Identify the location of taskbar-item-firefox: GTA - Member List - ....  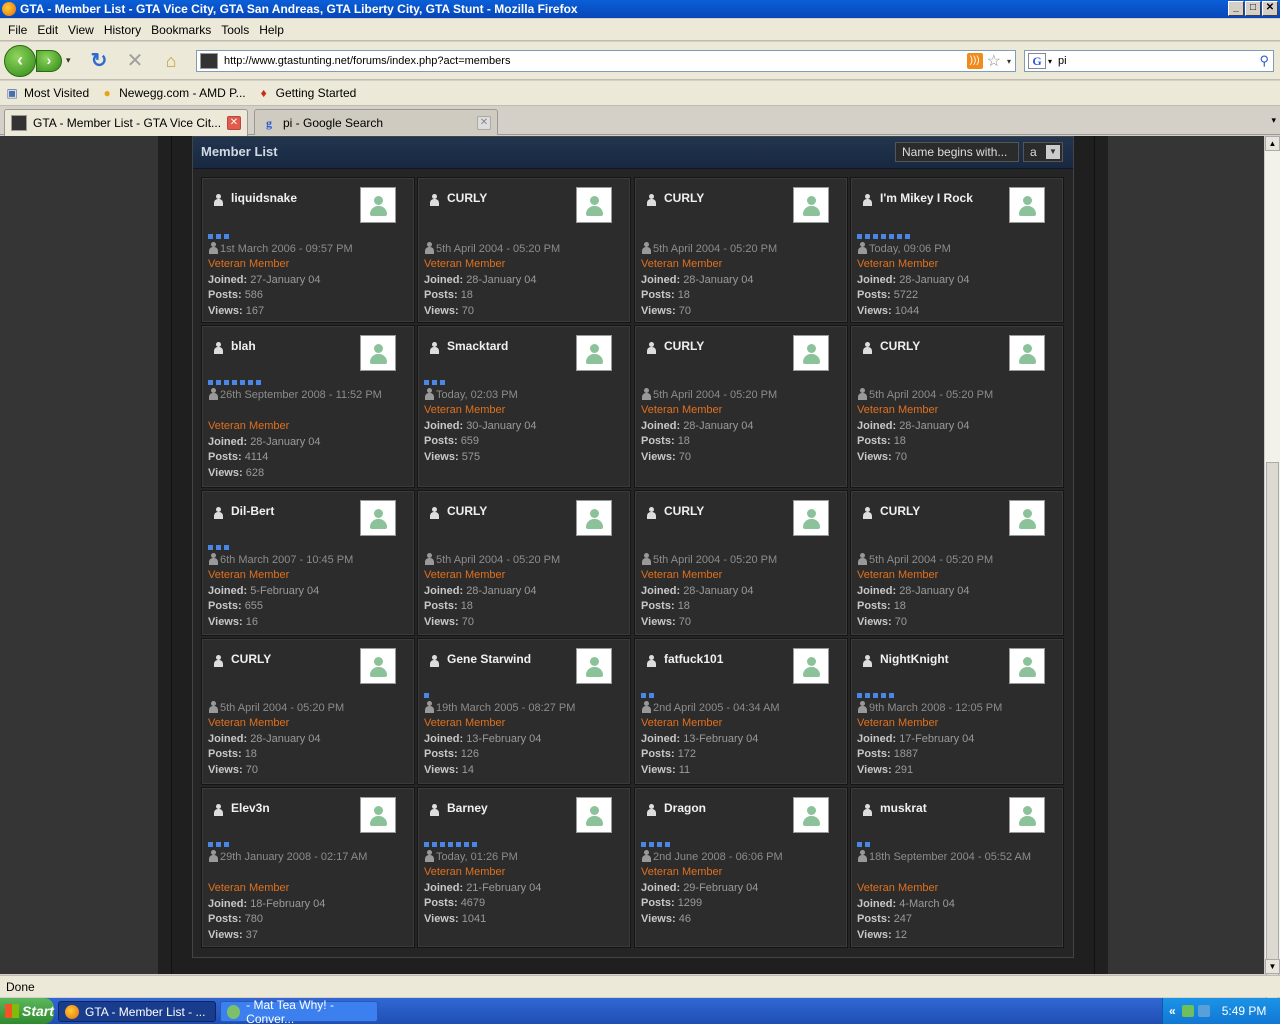
(137, 1011).